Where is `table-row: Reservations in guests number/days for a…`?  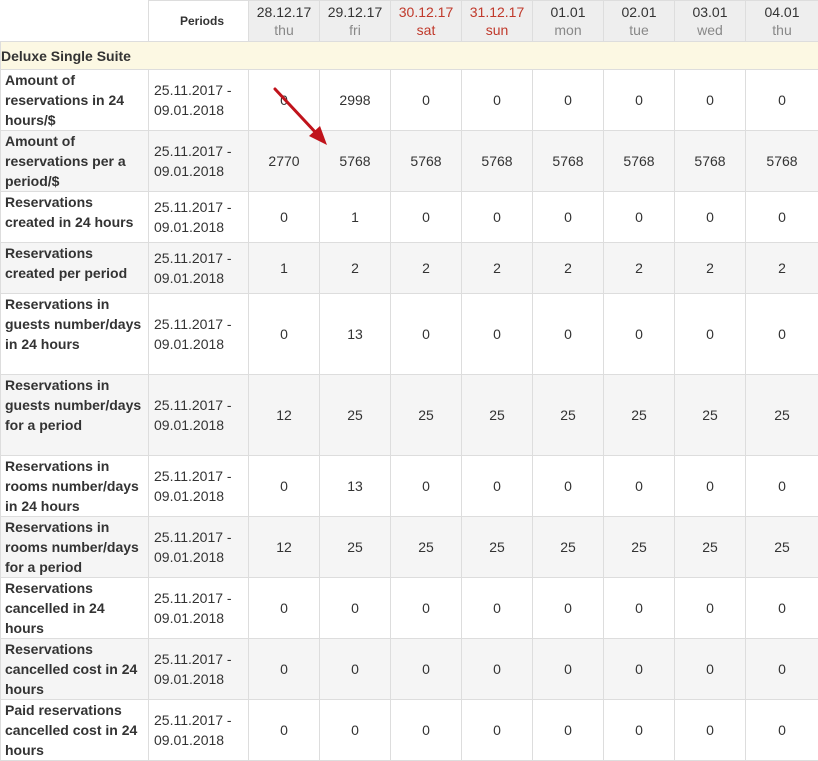 table-row: Reservations in guests number/days for a… is located at coordinates (409, 415).